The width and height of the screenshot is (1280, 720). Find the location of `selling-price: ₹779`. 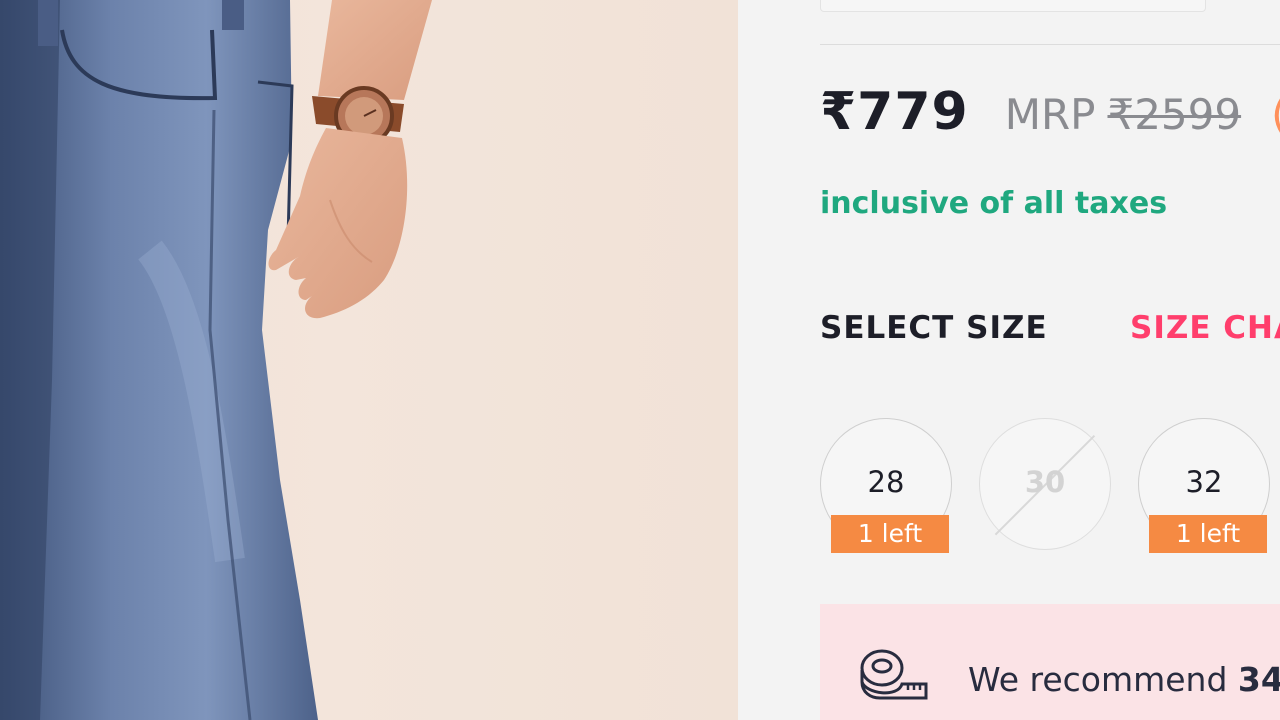

selling-price: ₹779 is located at coordinates (894, 112).